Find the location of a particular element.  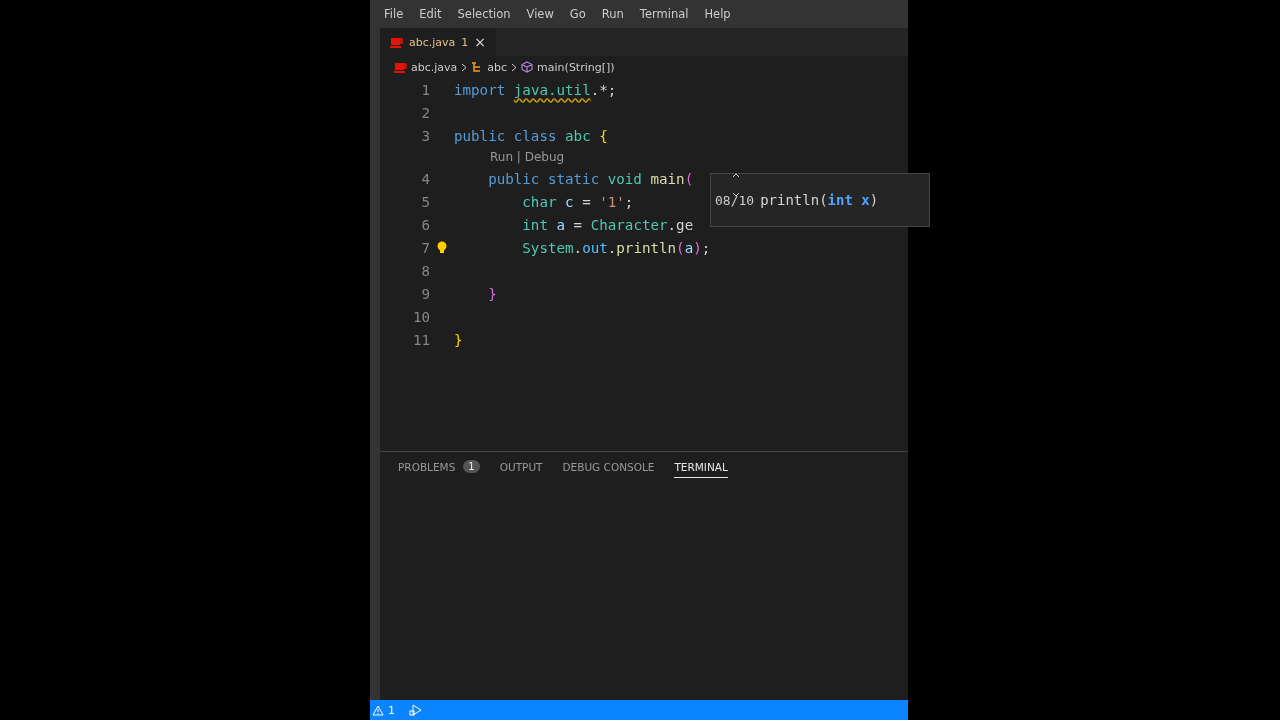

panel-tab: TERMINAL is located at coordinates (701, 469).